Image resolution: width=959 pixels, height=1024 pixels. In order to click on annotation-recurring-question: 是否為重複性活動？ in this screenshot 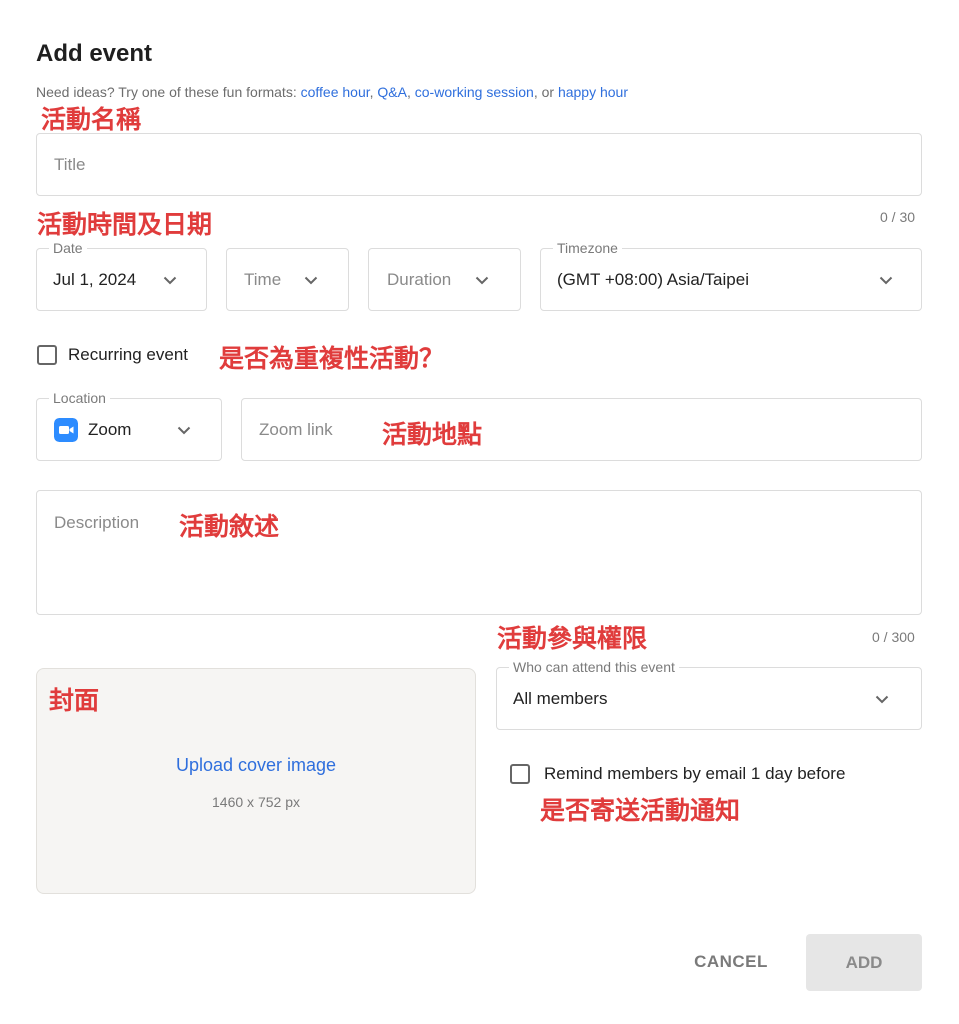, I will do `click(332, 358)`.